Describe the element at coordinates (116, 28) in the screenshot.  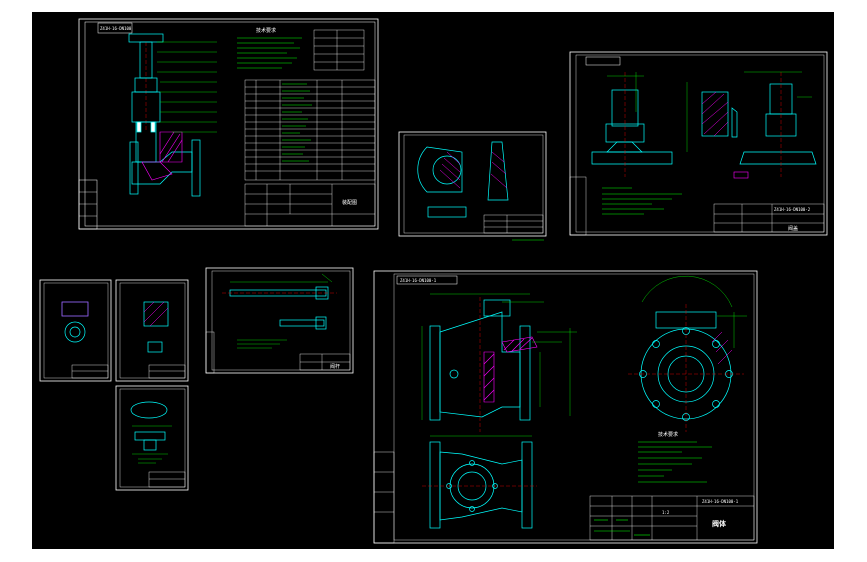
I see `assembly-drawing-no: Z41H-16-DN100` at that location.